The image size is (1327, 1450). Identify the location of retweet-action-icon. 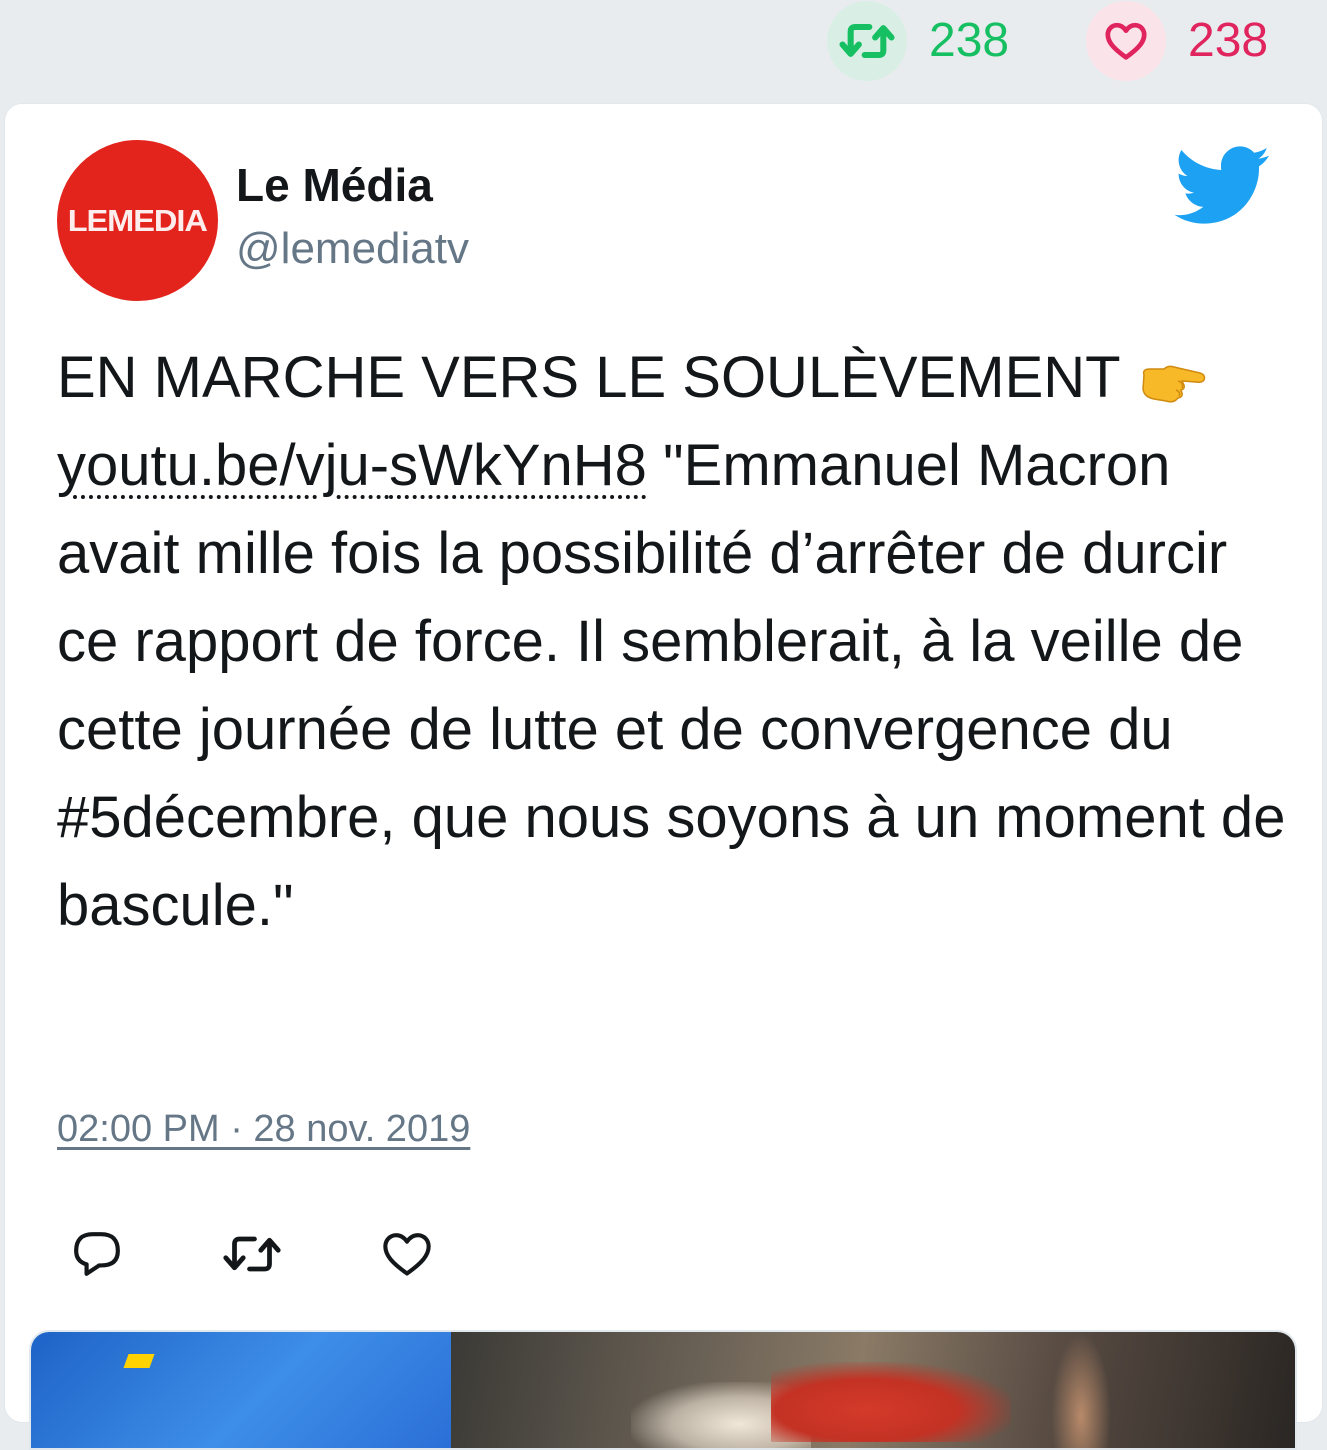
(252, 1254).